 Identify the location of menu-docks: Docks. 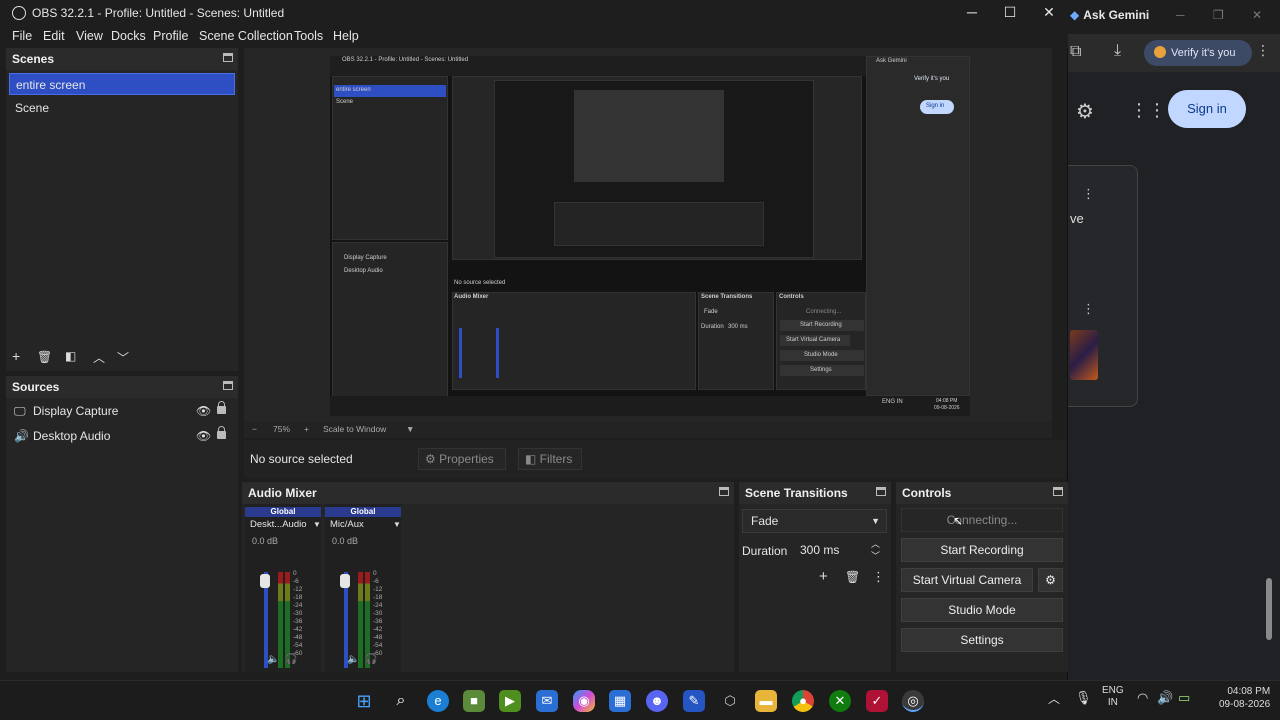
(128, 36).